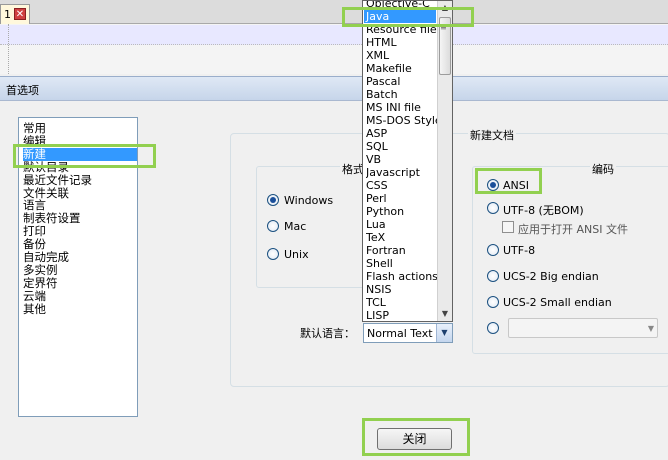  I want to click on new-document-group-label: 新建文档, so click(492, 135).